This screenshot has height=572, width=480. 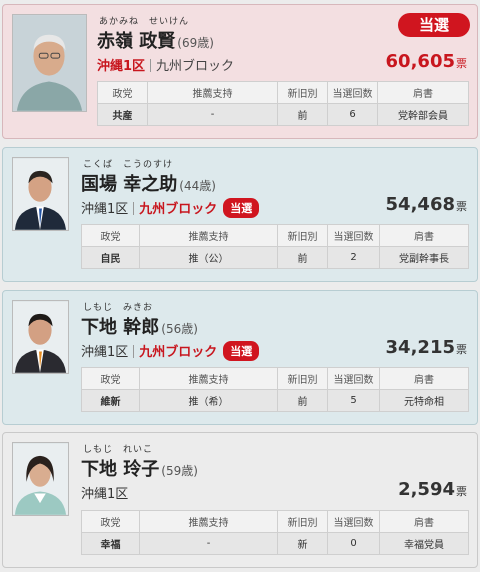 I want to click on candidate-age: (56歳), so click(x=179, y=329).